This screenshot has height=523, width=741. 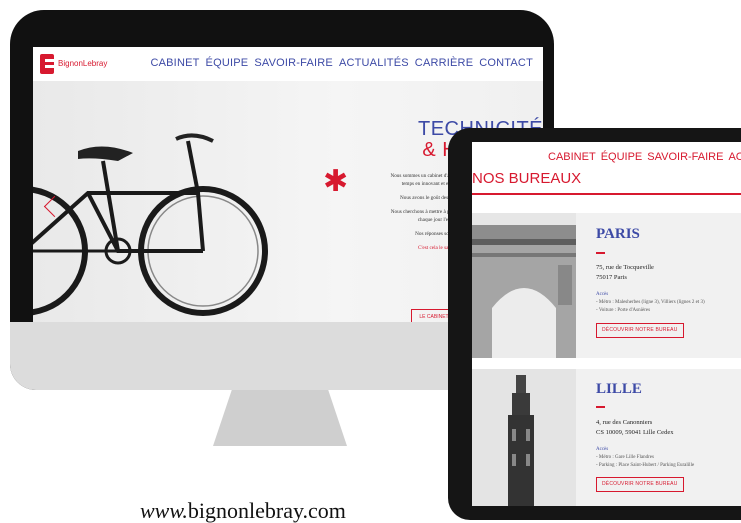 I want to click on office-address-paris: 75, rue de Tocqueville 75017 Paris, so click(x=625, y=273).